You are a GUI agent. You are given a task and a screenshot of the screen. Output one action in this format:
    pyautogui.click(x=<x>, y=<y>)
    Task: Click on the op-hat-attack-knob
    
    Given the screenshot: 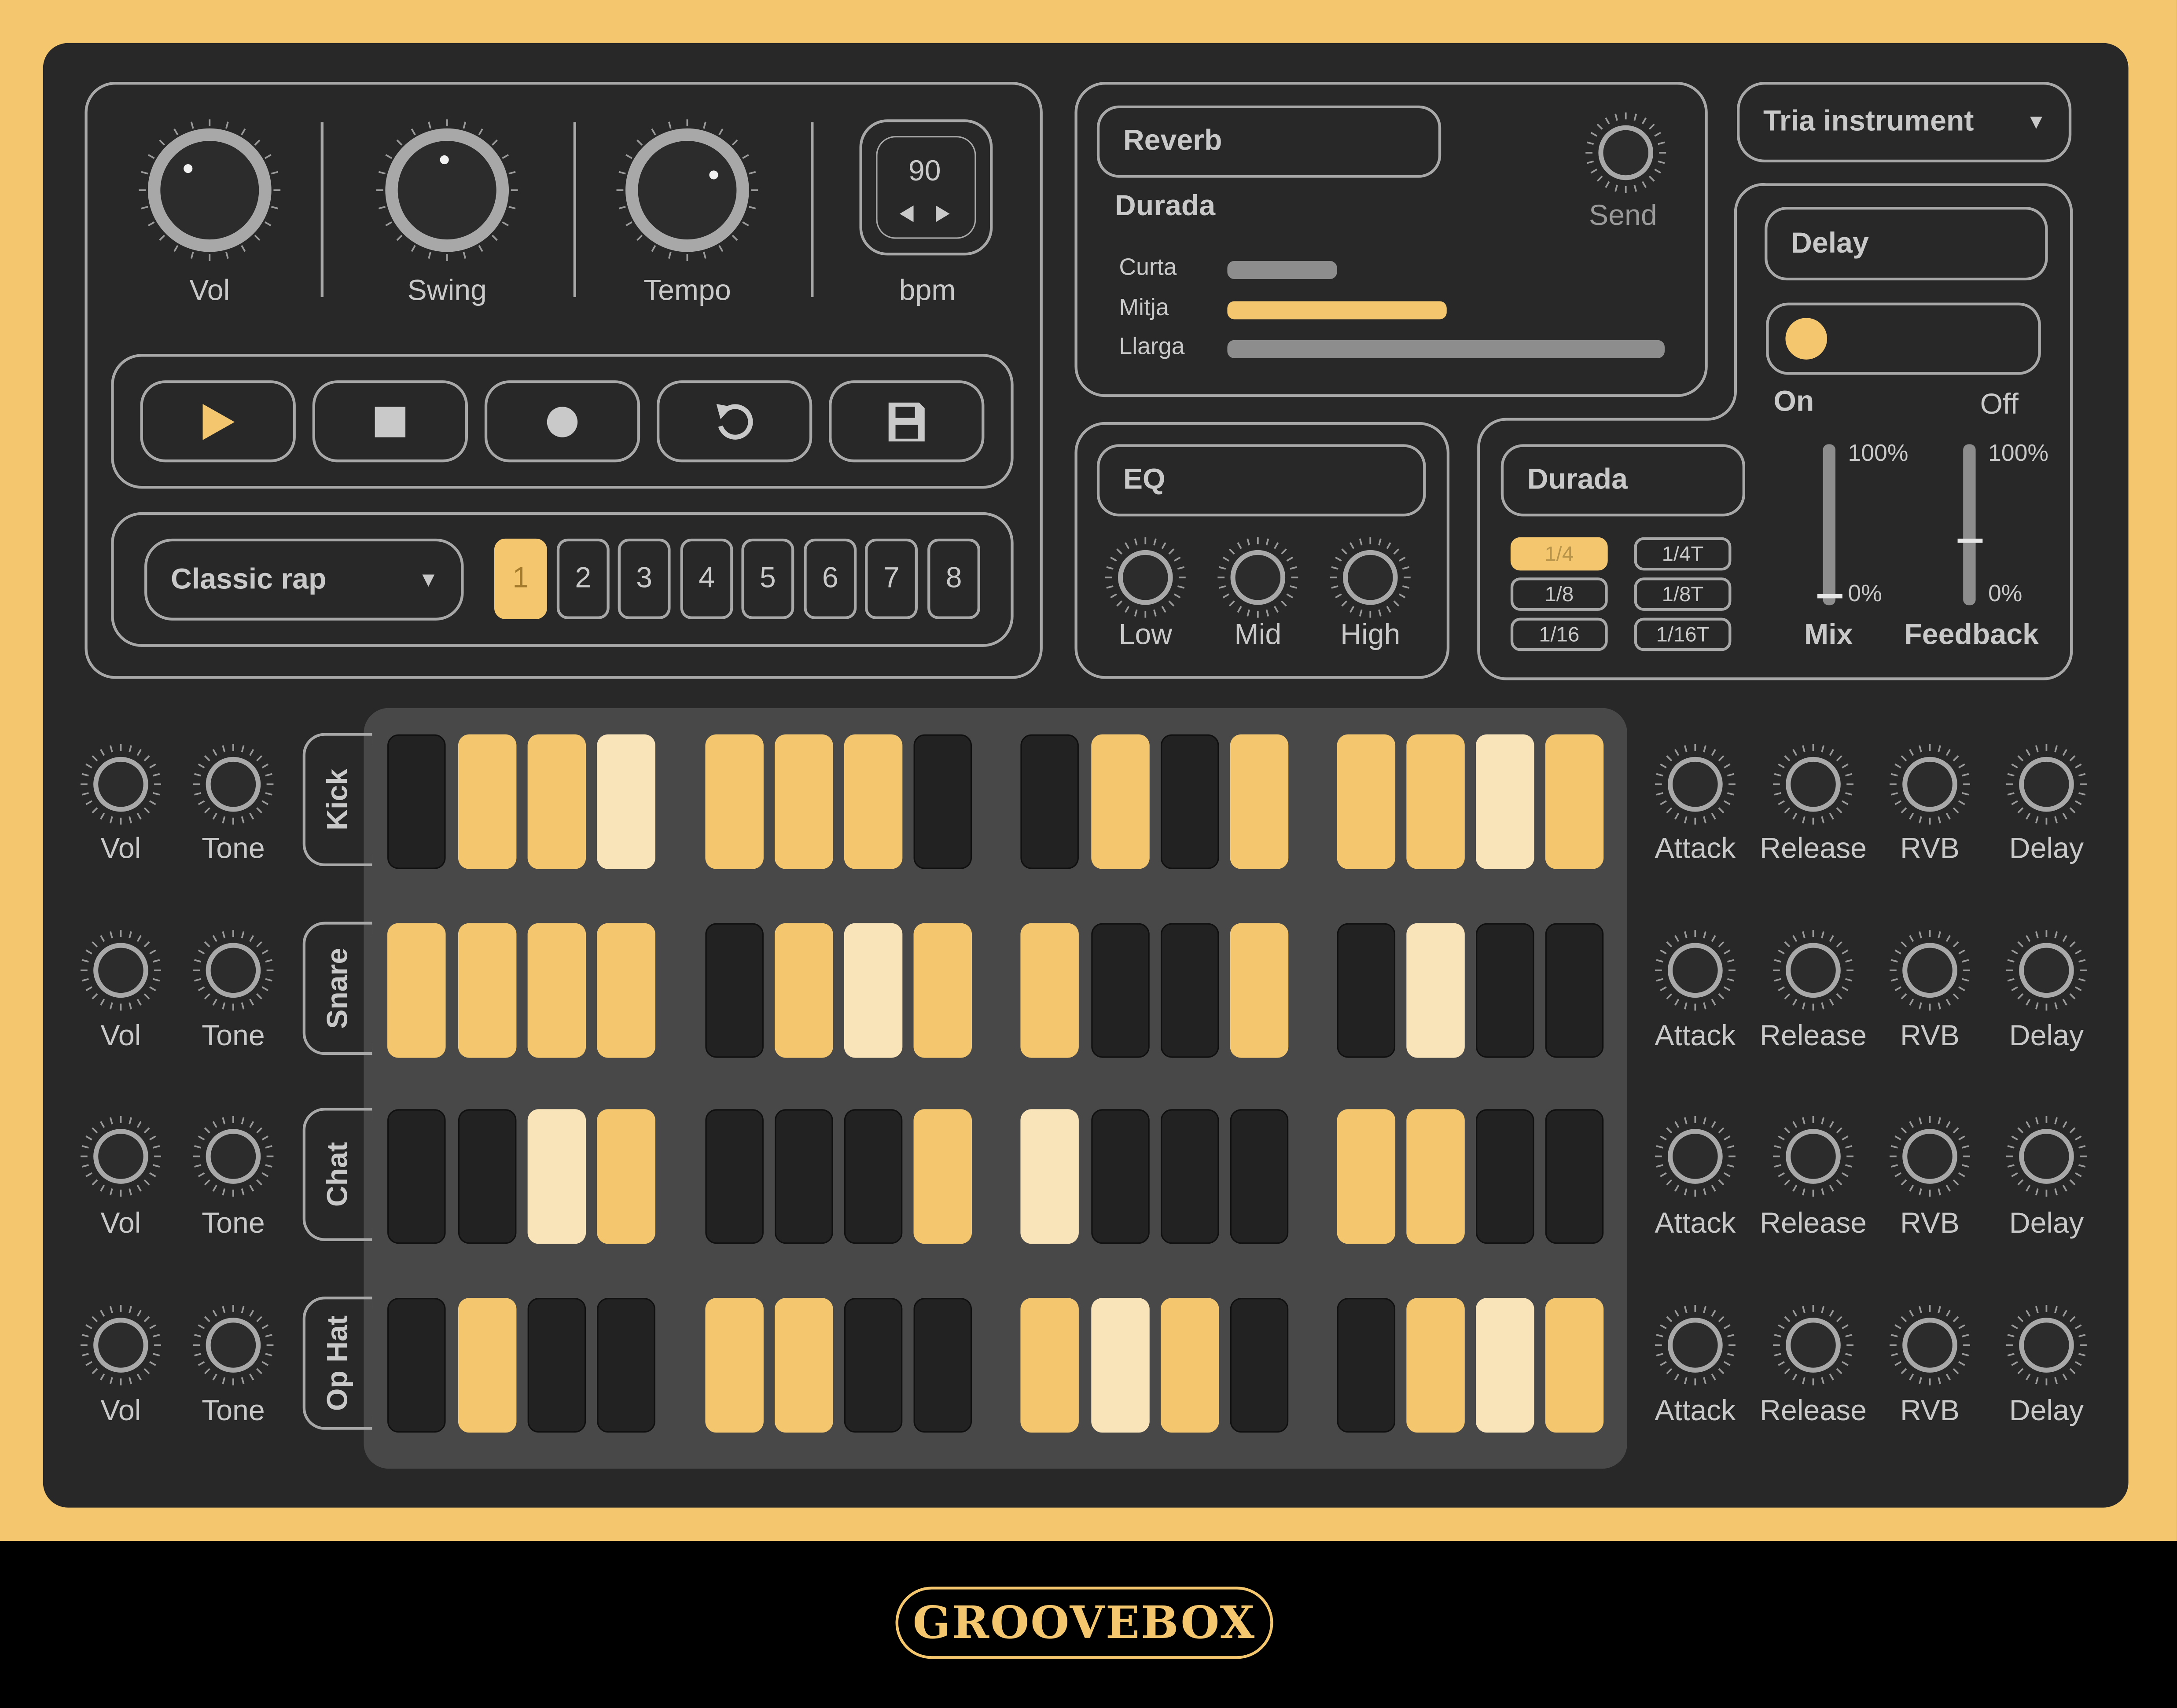 What is the action you would take?
    pyautogui.click(x=1695, y=1345)
    